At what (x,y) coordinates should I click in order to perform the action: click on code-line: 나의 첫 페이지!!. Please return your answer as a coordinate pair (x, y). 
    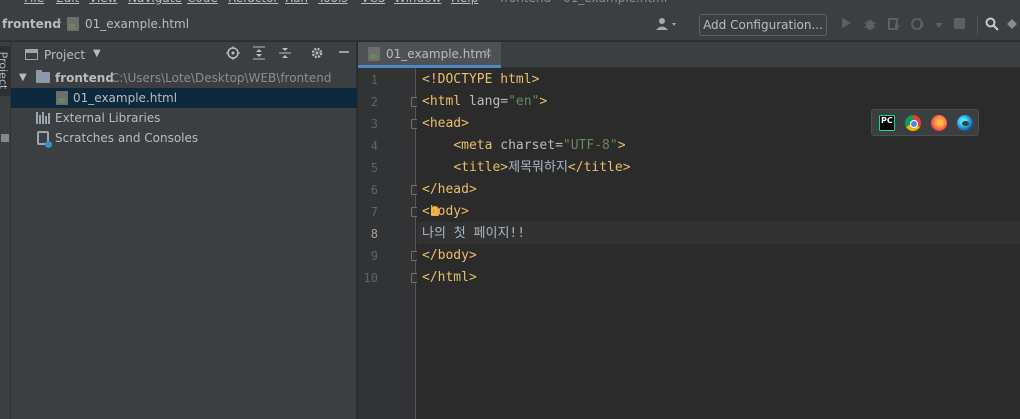
    Looking at the image, I should click on (473, 234).